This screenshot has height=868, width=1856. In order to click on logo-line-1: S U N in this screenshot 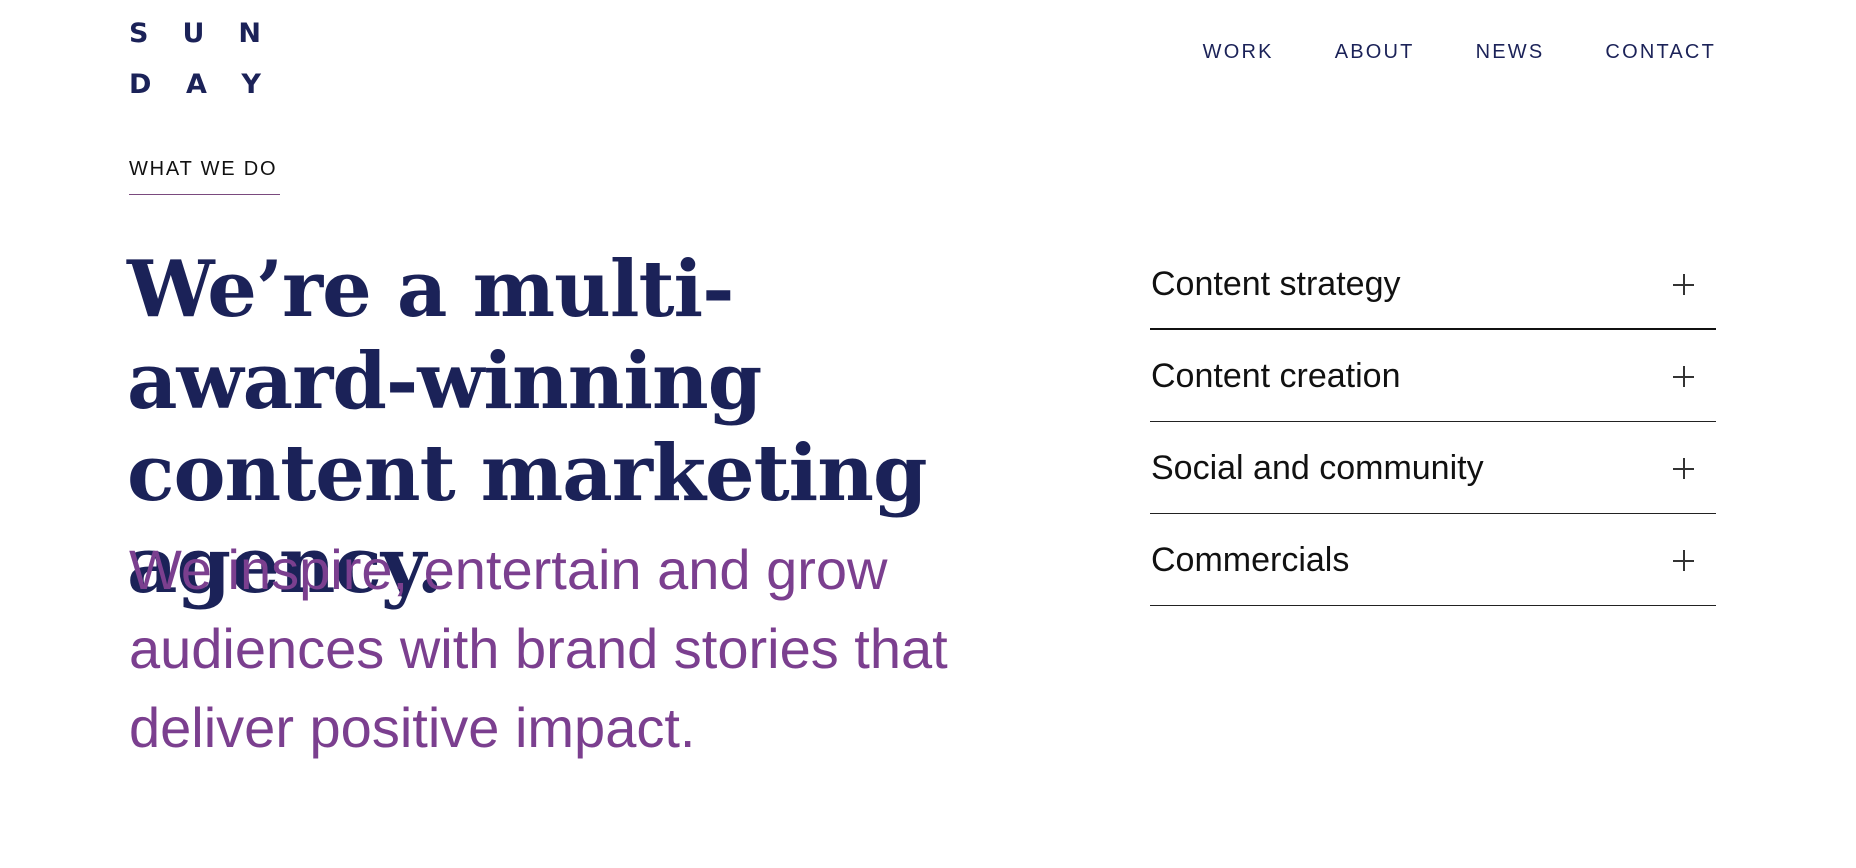, I will do `click(195, 33)`.